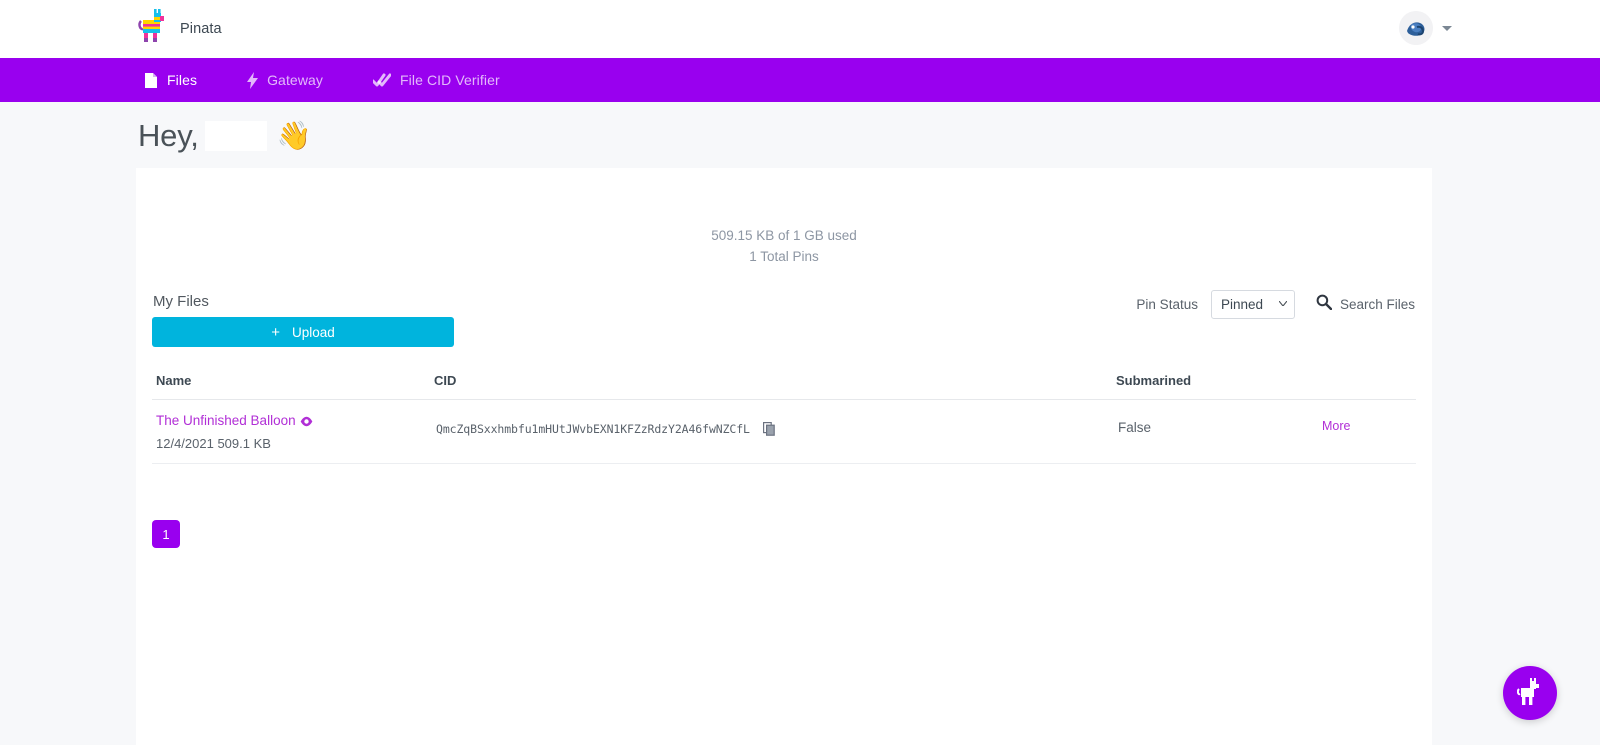 The image size is (1600, 745). I want to click on nav-item-file-cid-verifier: File CID Verifier, so click(436, 80).